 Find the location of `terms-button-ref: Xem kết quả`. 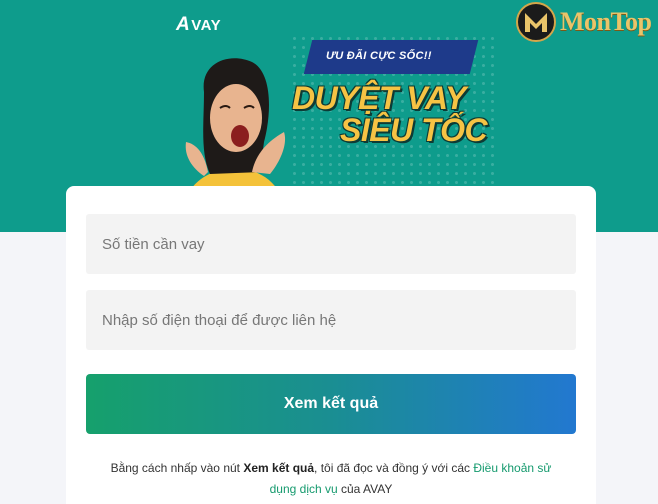

terms-button-ref: Xem kết quả is located at coordinates (279, 468).